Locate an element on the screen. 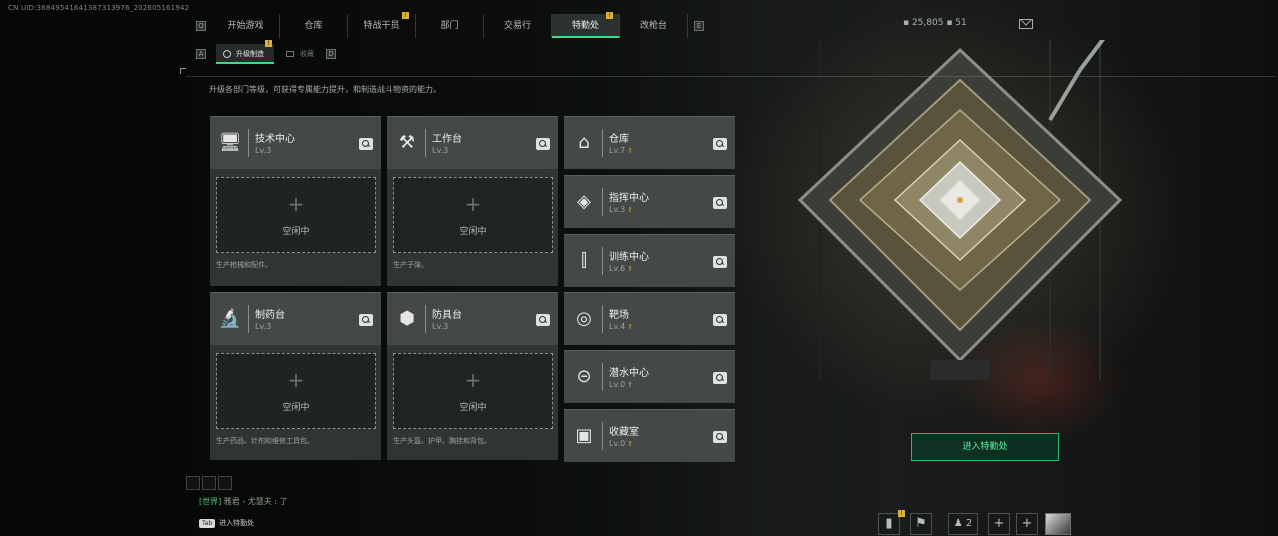 Image resolution: width=1278 pixels, height=536 pixels. facility-header: ⊝ 潜水中心 Lv.0 ⇑ is located at coordinates (649, 377).